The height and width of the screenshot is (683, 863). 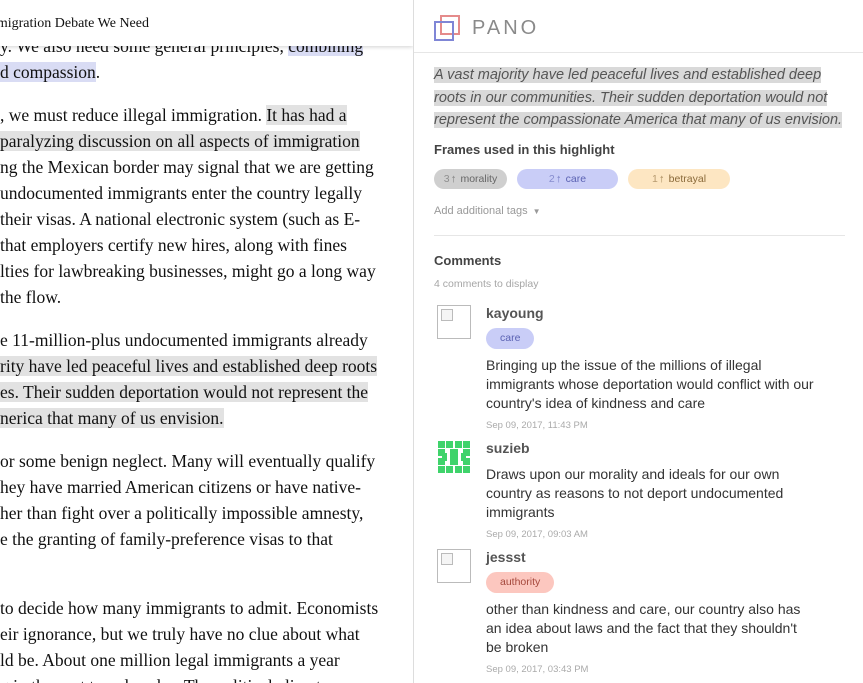 What do you see at coordinates (520, 582) in the screenshot?
I see `comment-tag: authority` at bounding box center [520, 582].